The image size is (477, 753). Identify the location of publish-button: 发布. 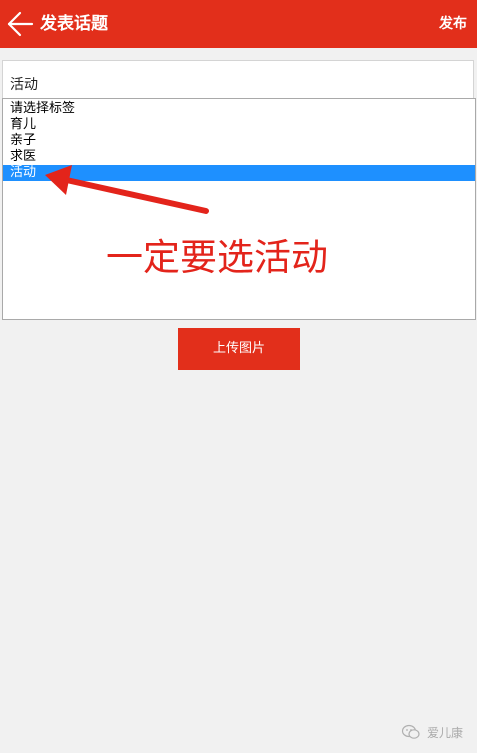
(453, 24).